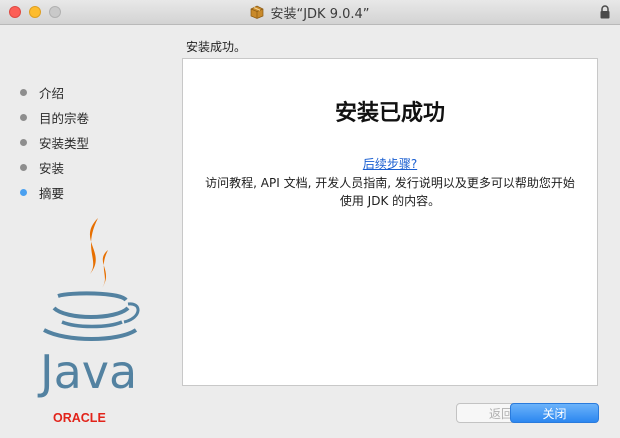 This screenshot has width=620, height=438. I want to click on window-title-wrap: 安装“JDK 9.0.4”, so click(310, 12).